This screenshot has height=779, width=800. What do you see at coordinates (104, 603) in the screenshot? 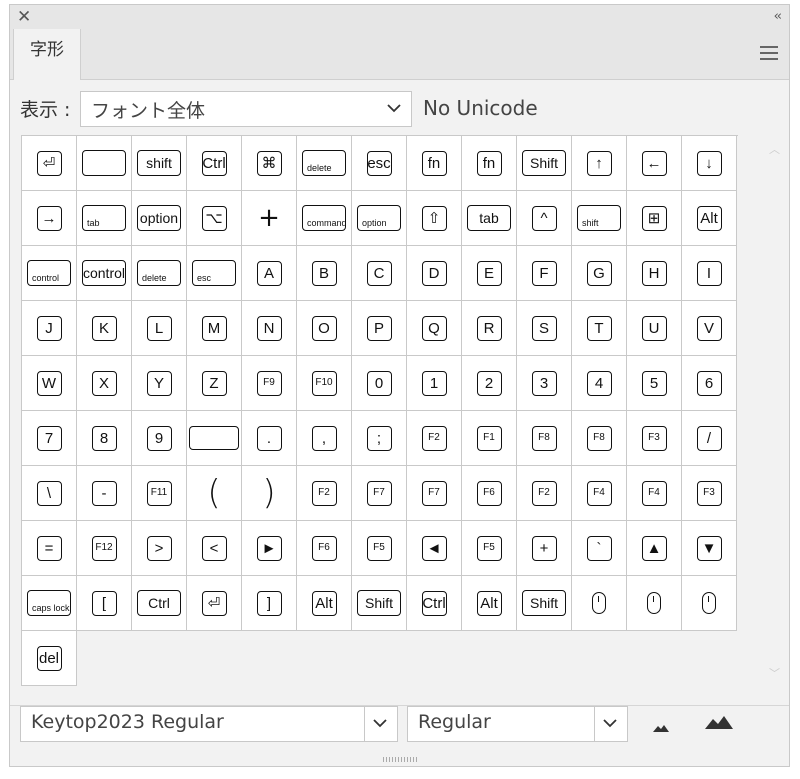
I see `glyph-cell: [` at bounding box center [104, 603].